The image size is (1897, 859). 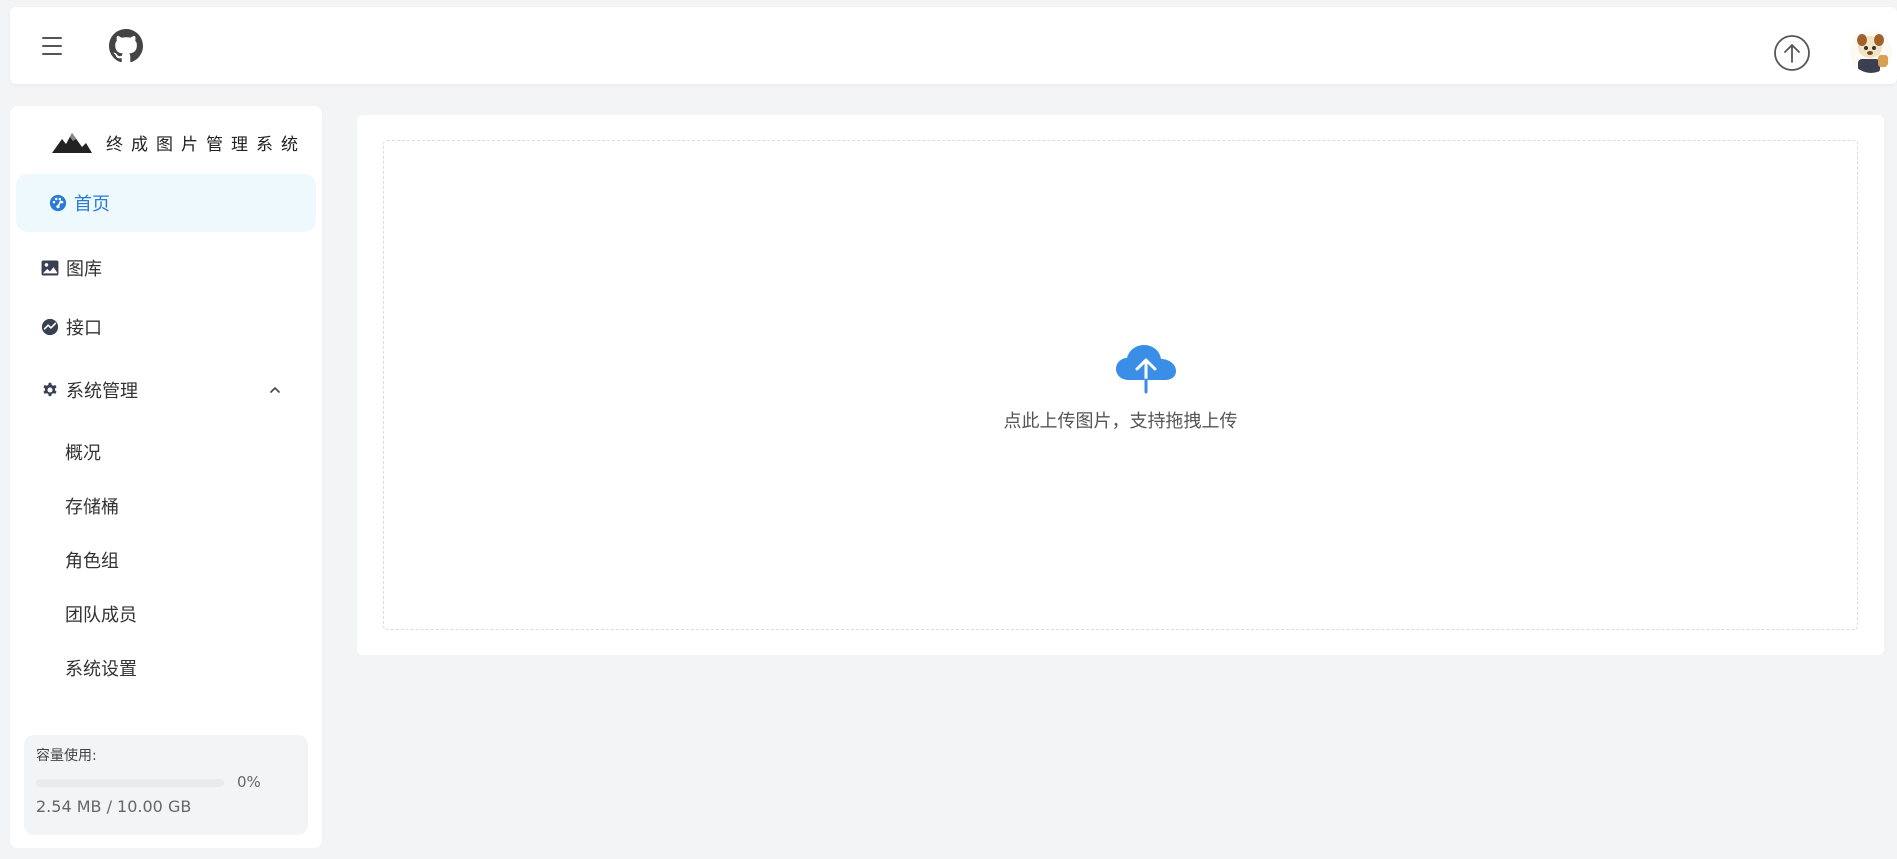 What do you see at coordinates (166, 452) in the screenshot?
I see `sidebar-subitem-overview: 概况` at bounding box center [166, 452].